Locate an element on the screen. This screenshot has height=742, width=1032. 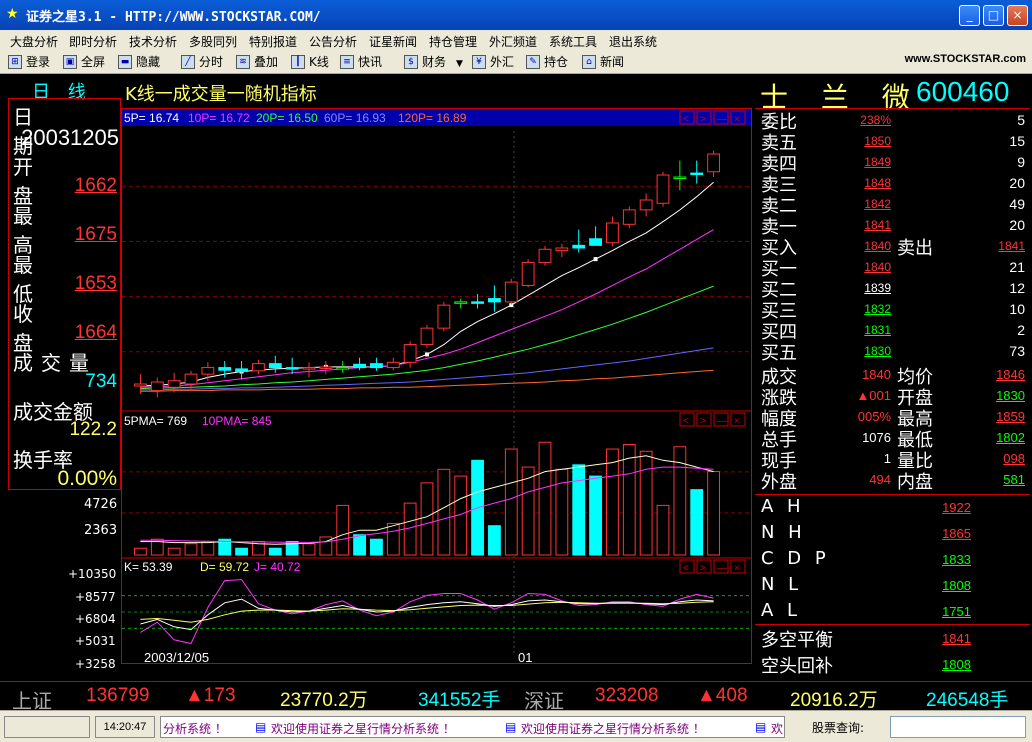
buy-level-price: 1839 is located at coordinates (877, 288).